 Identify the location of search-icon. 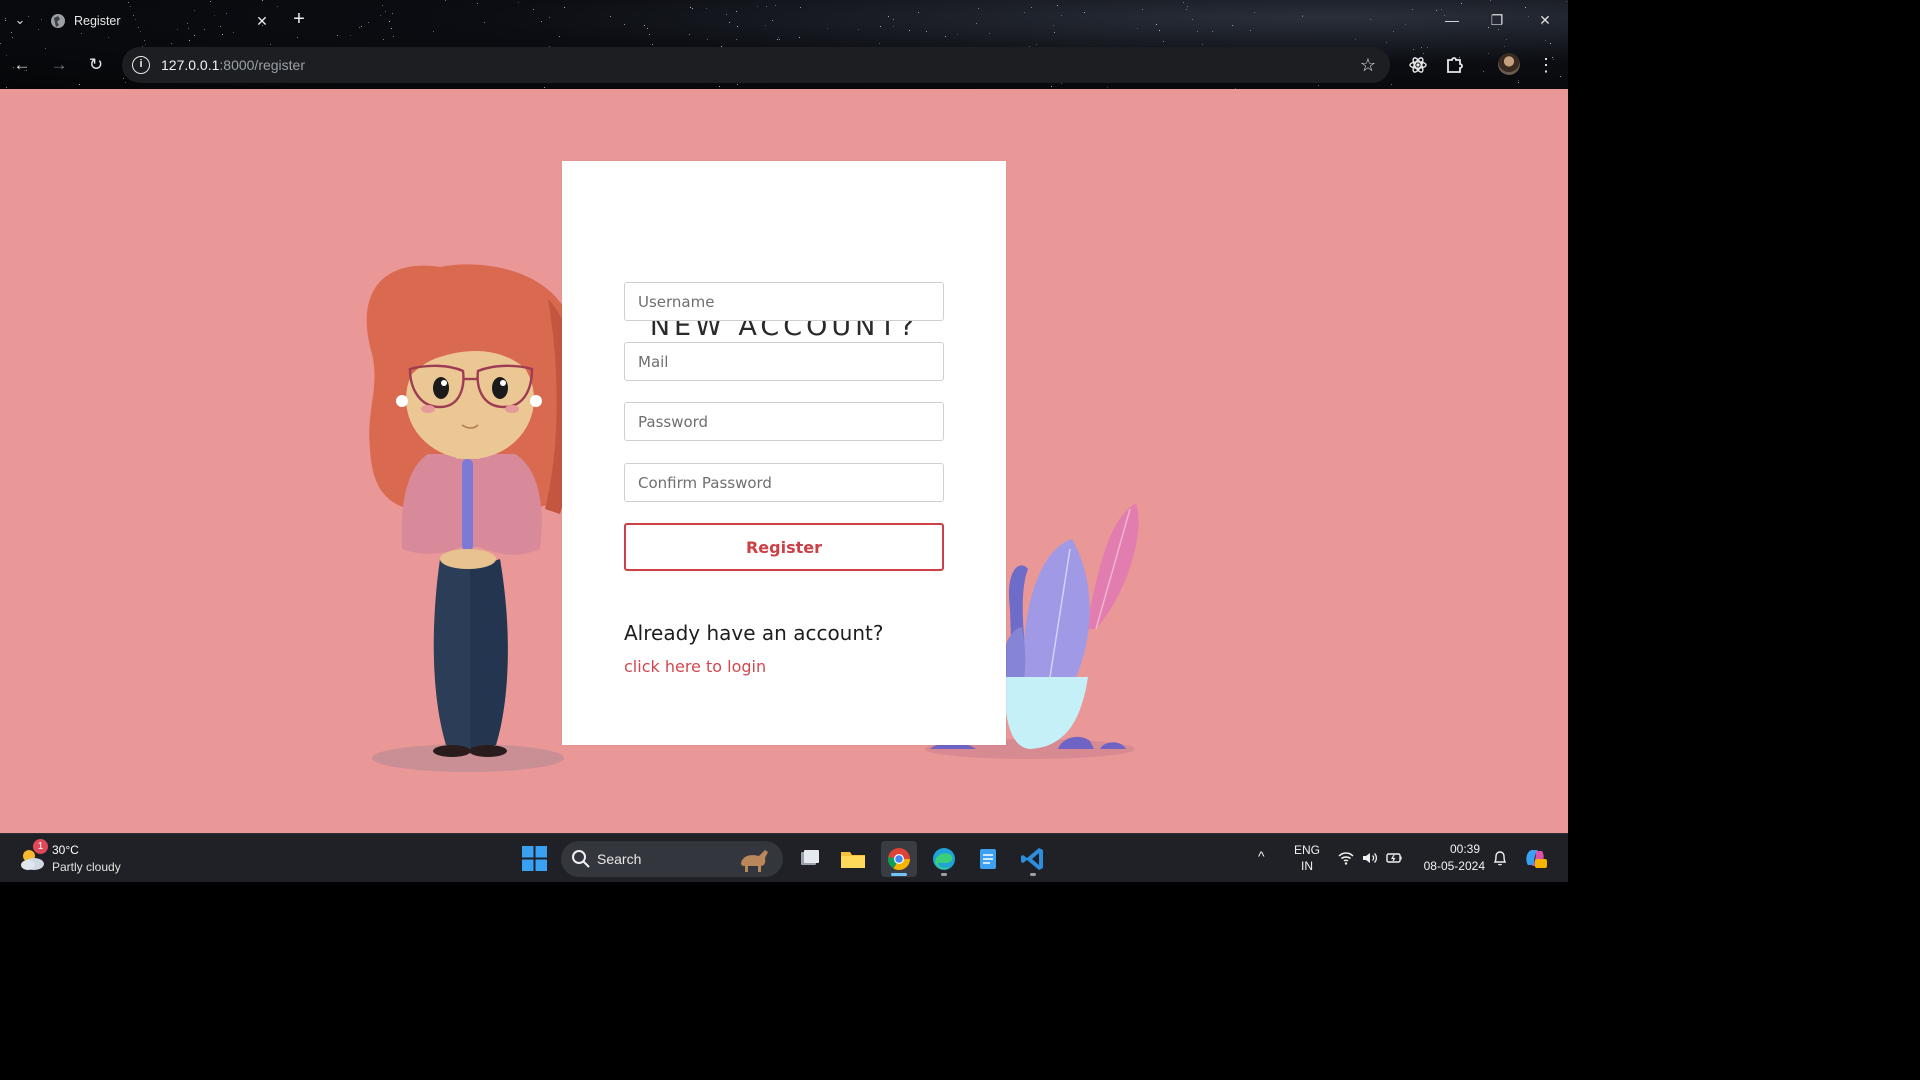
(581, 859).